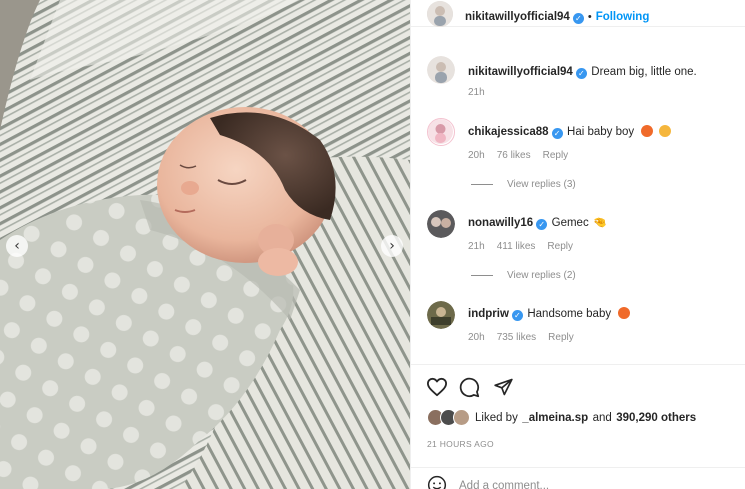 The width and height of the screenshot is (745, 489). What do you see at coordinates (570, 223) in the screenshot?
I see `comment-text: Gemec` at bounding box center [570, 223].